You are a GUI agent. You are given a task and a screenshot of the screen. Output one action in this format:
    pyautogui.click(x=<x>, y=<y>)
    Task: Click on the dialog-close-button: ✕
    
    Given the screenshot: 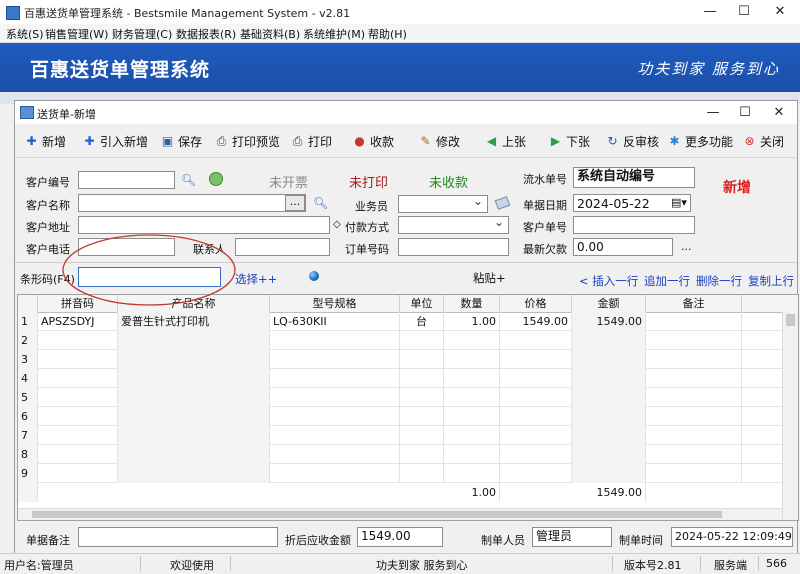 What is the action you would take?
    pyautogui.click(x=779, y=113)
    